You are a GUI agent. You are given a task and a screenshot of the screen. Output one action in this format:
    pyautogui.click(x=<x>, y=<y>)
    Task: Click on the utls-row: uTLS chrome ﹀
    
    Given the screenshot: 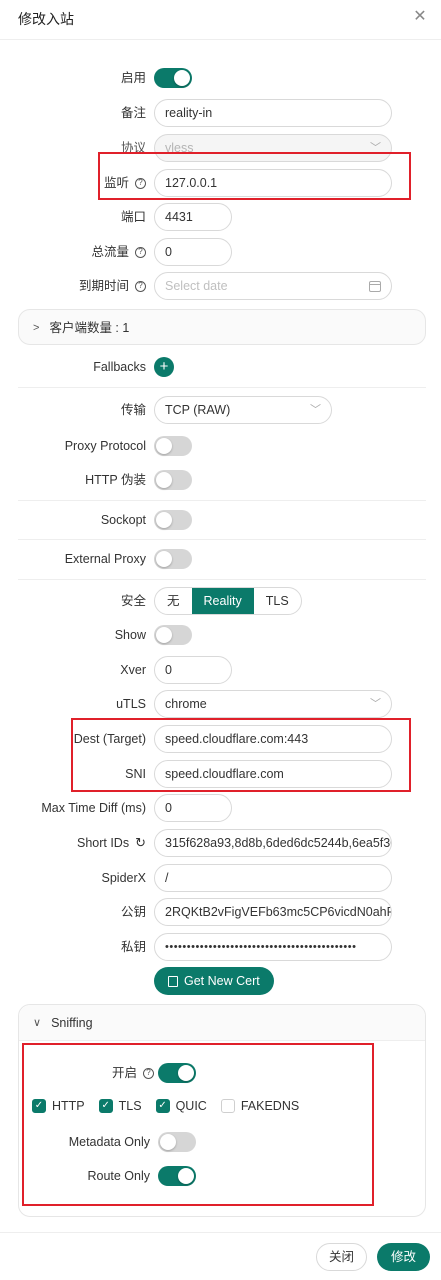 What is the action you would take?
    pyautogui.click(x=220, y=704)
    